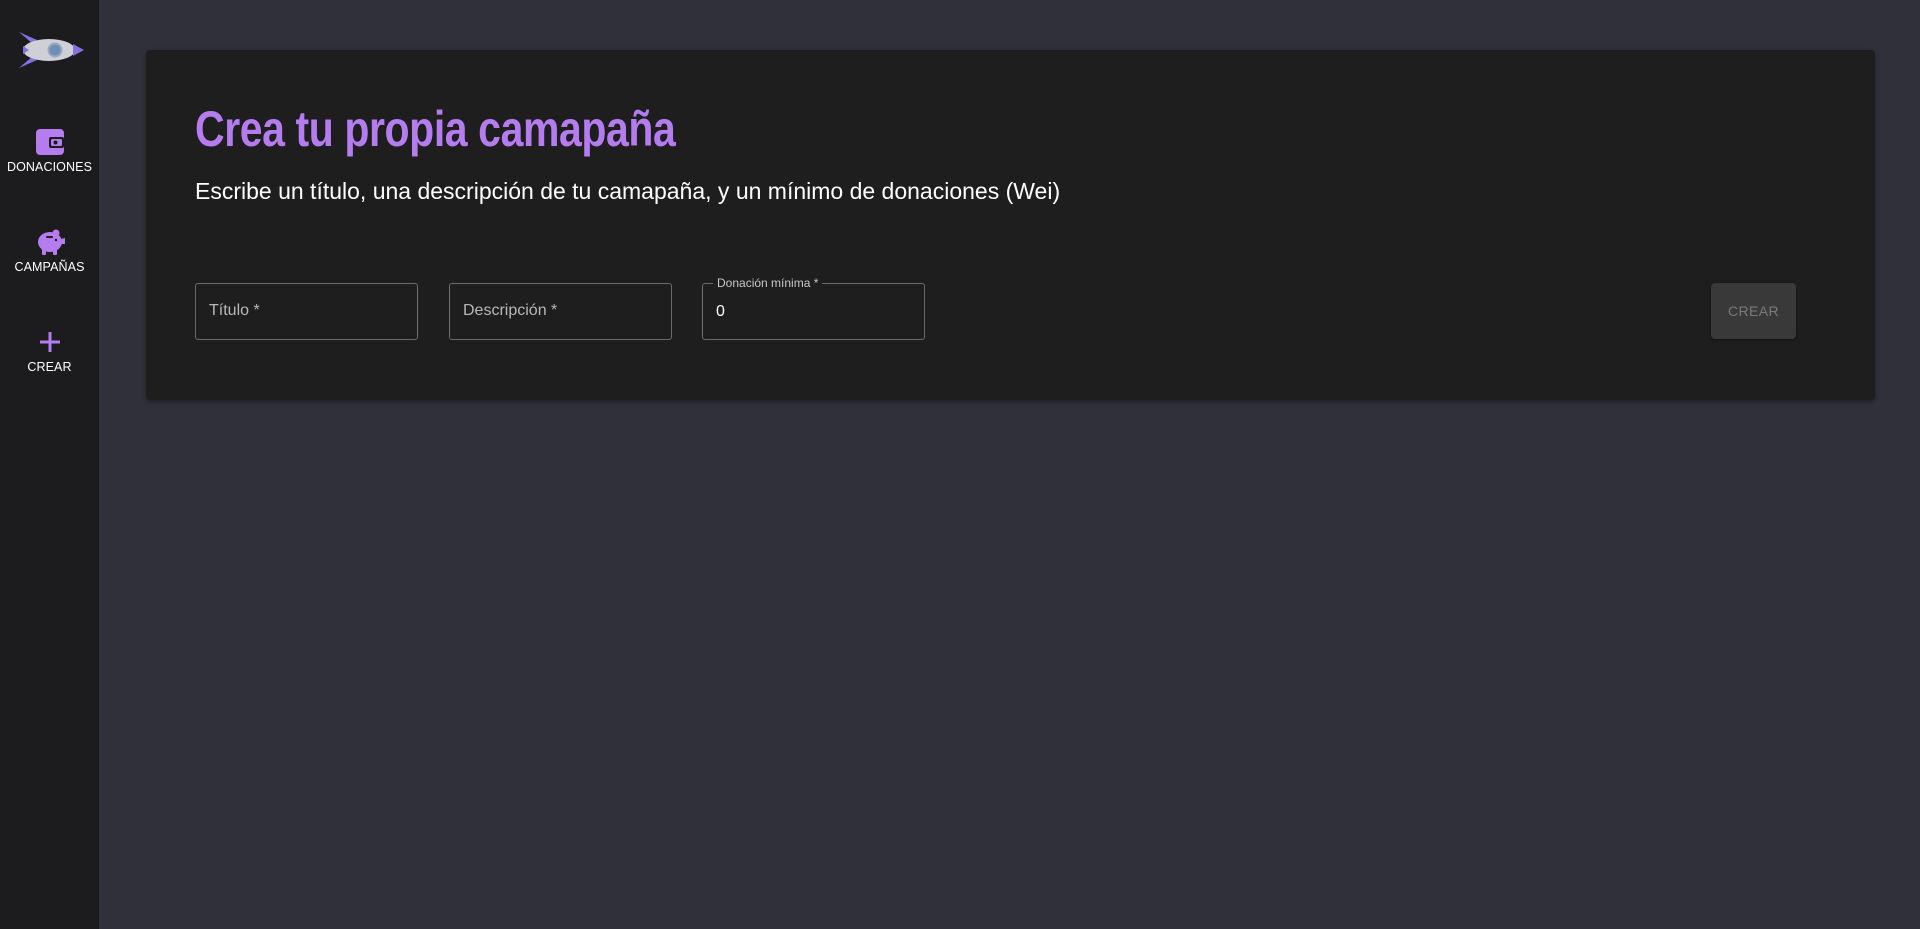 The image size is (1920, 929). Describe the element at coordinates (49, 267) in the screenshot. I see `sidebar-item-label: CAMPAÑAS` at that location.